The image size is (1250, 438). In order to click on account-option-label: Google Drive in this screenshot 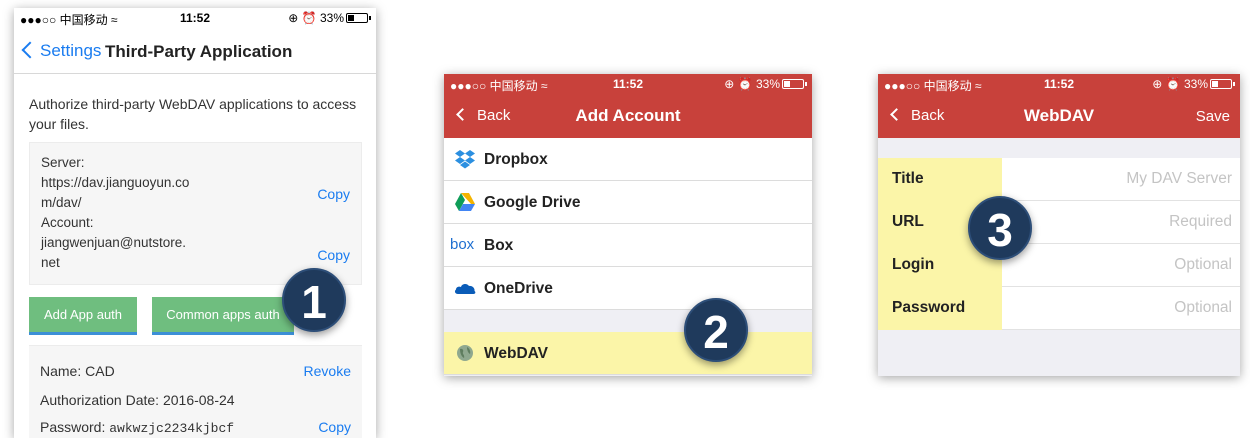, I will do `click(532, 202)`.